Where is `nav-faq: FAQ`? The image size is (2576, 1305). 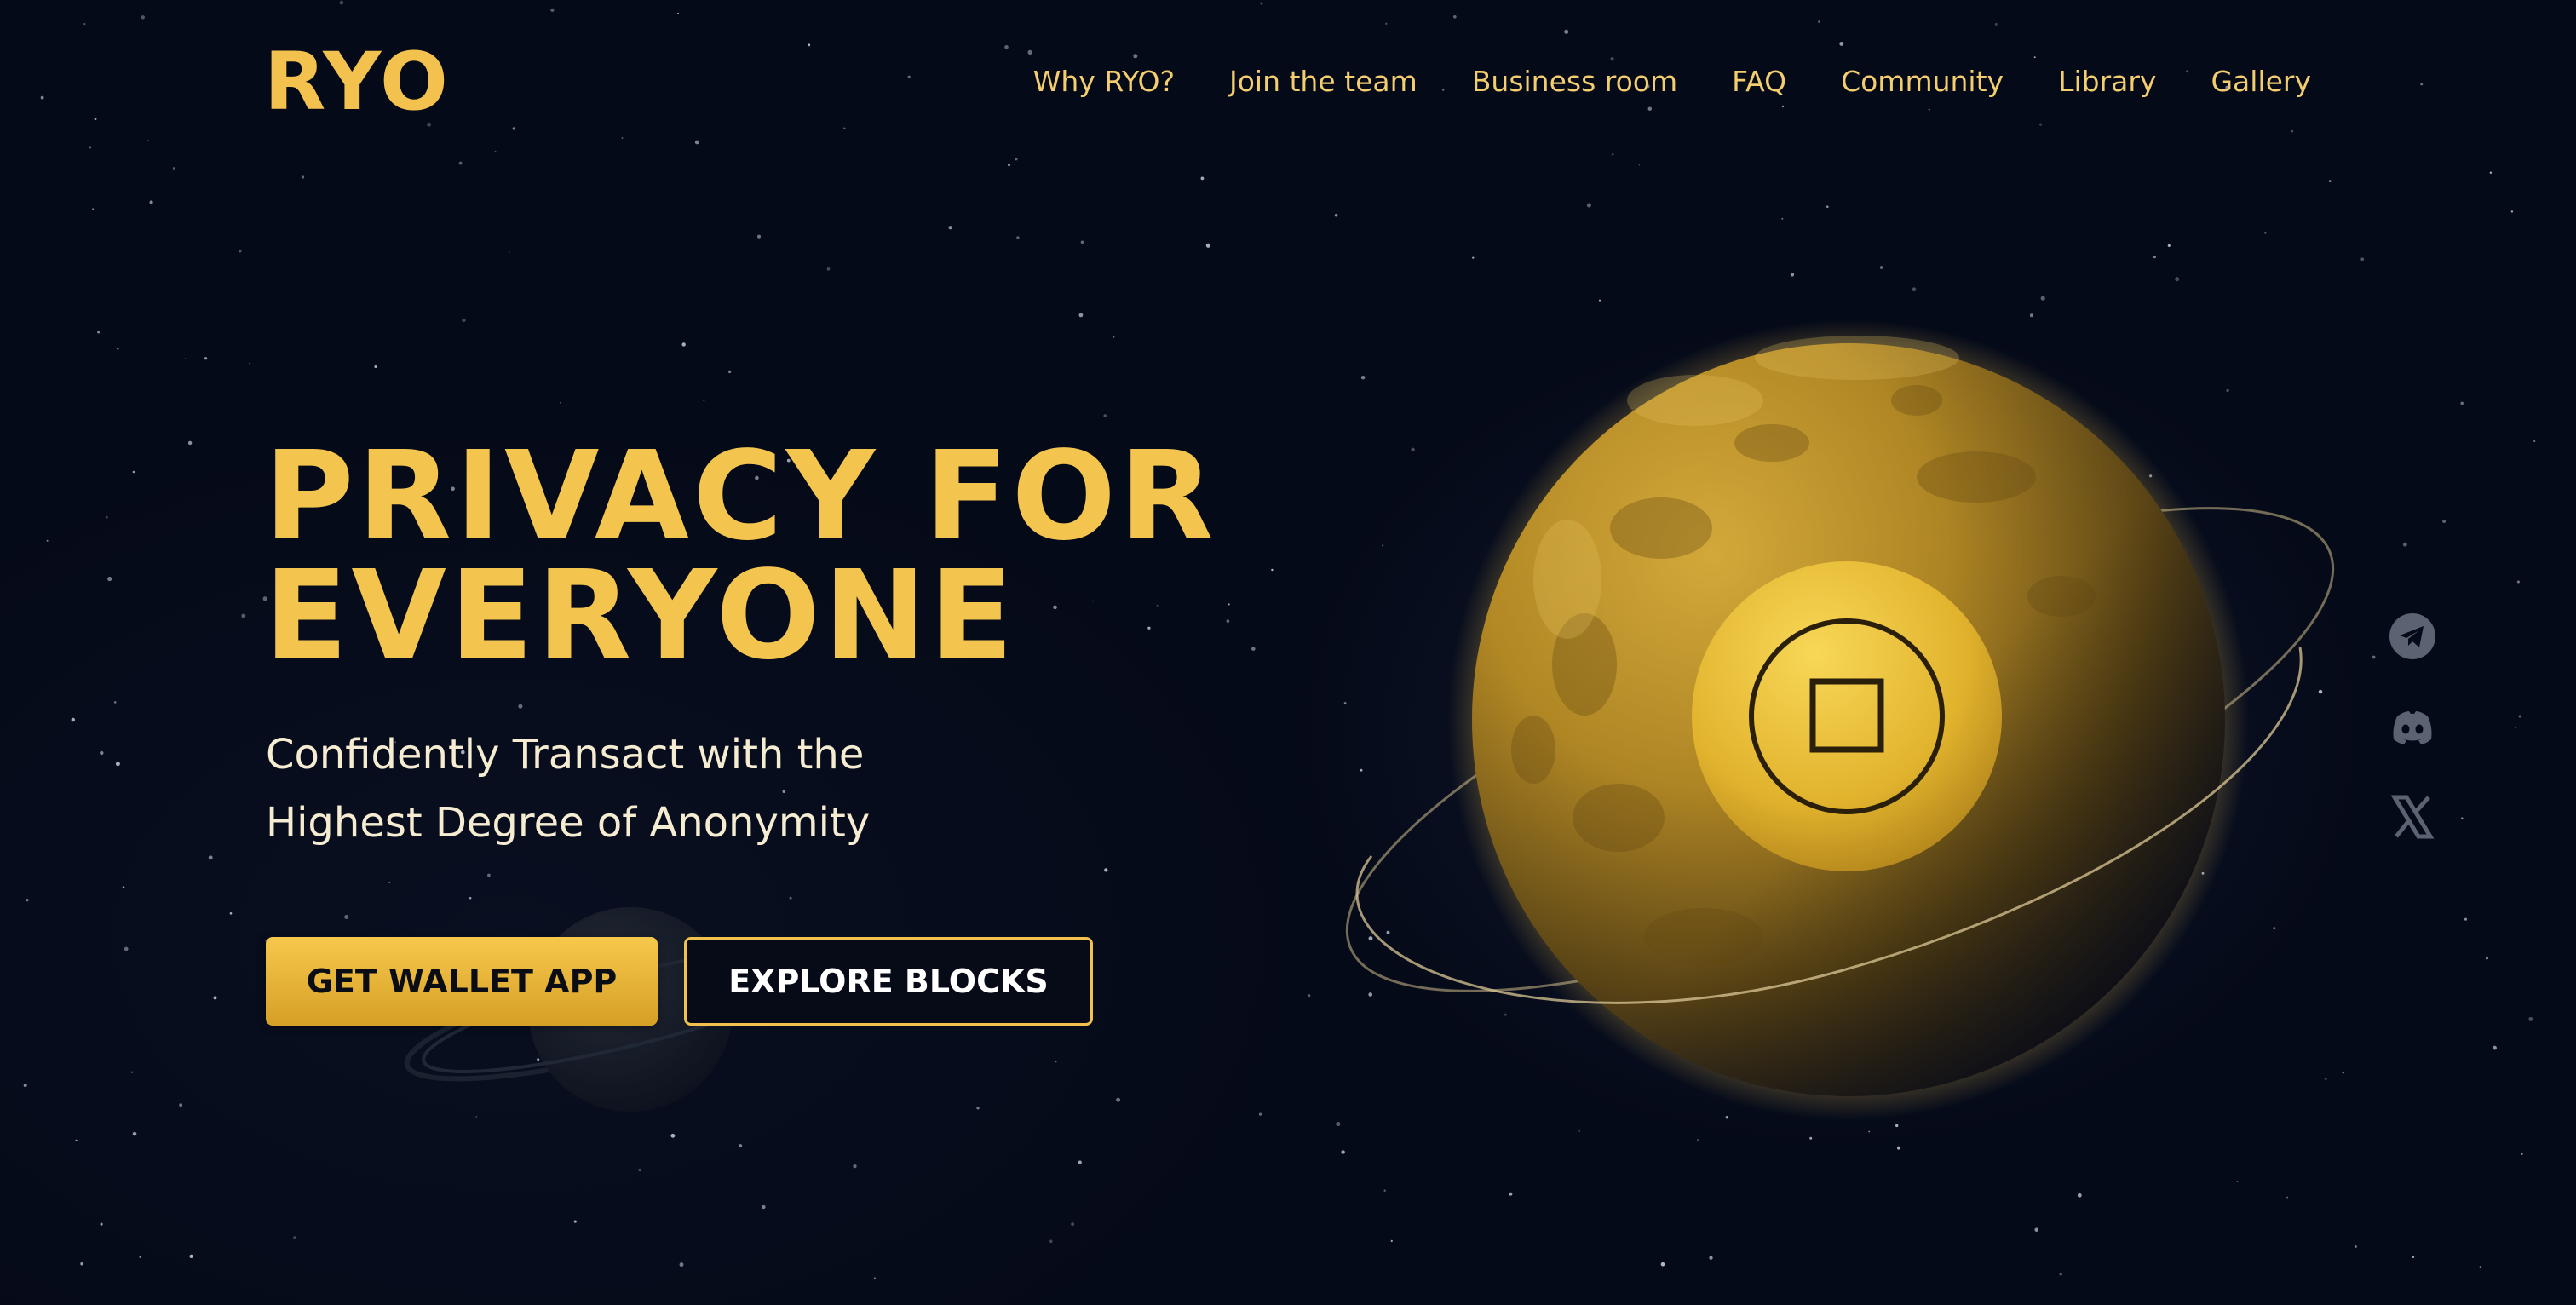 nav-faq: FAQ is located at coordinates (1759, 82).